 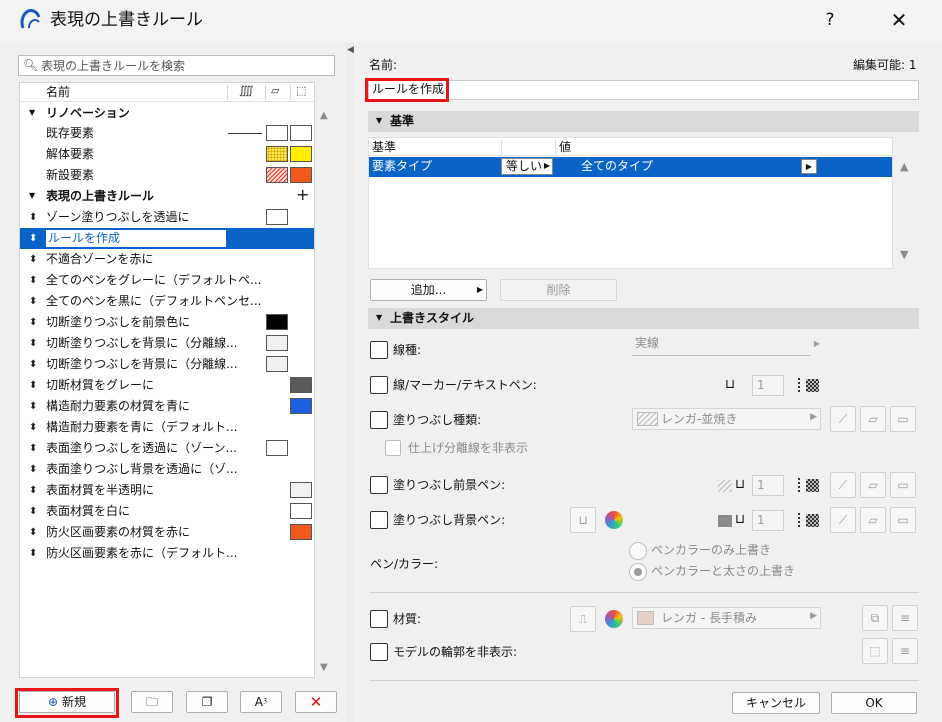 What do you see at coordinates (350, 382) in the screenshot?
I see `panel-splitter` at bounding box center [350, 382].